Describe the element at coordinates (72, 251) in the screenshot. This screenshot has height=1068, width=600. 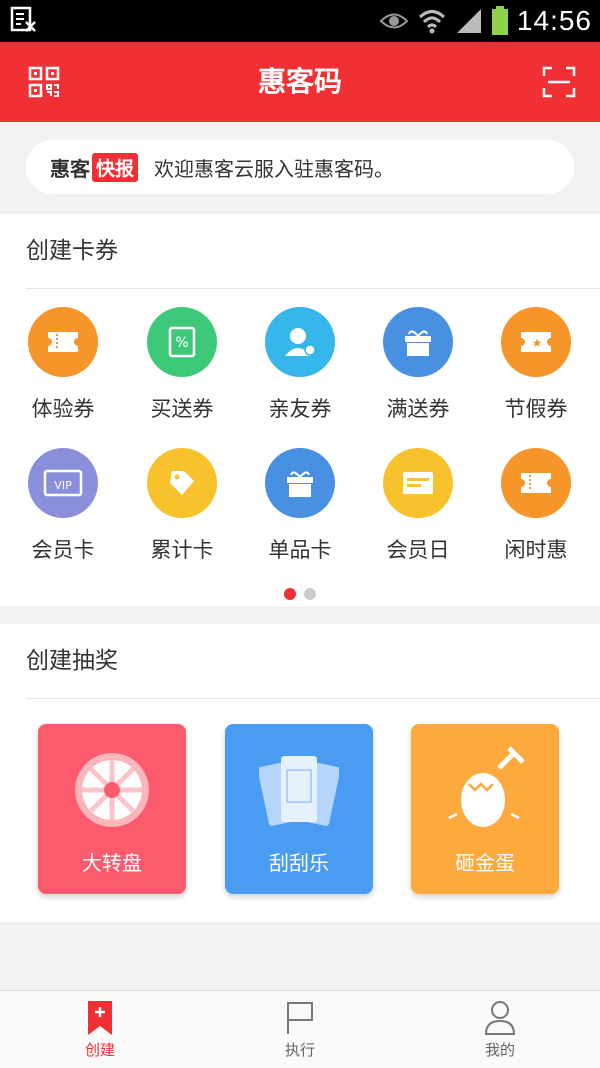
I see `section-heading: 创建卡券` at that location.